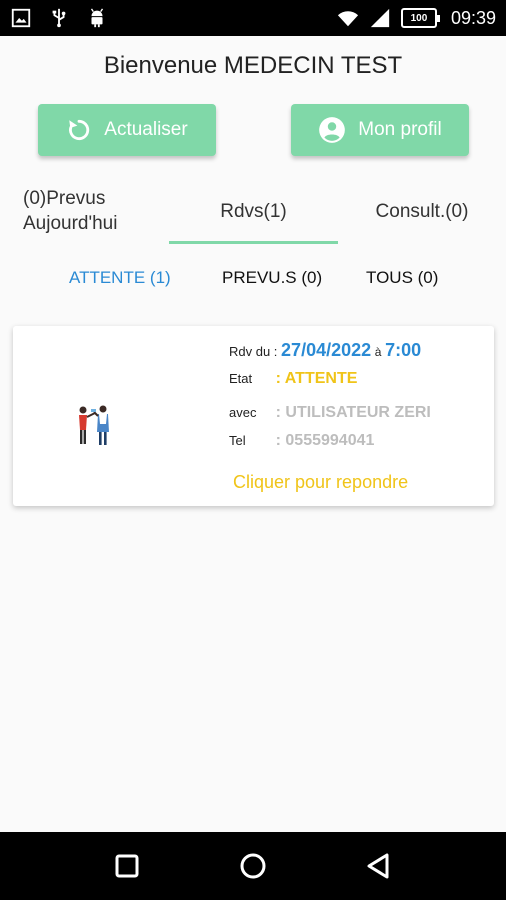  Describe the element at coordinates (332, 130) in the screenshot. I see `account-circle-icon` at that location.